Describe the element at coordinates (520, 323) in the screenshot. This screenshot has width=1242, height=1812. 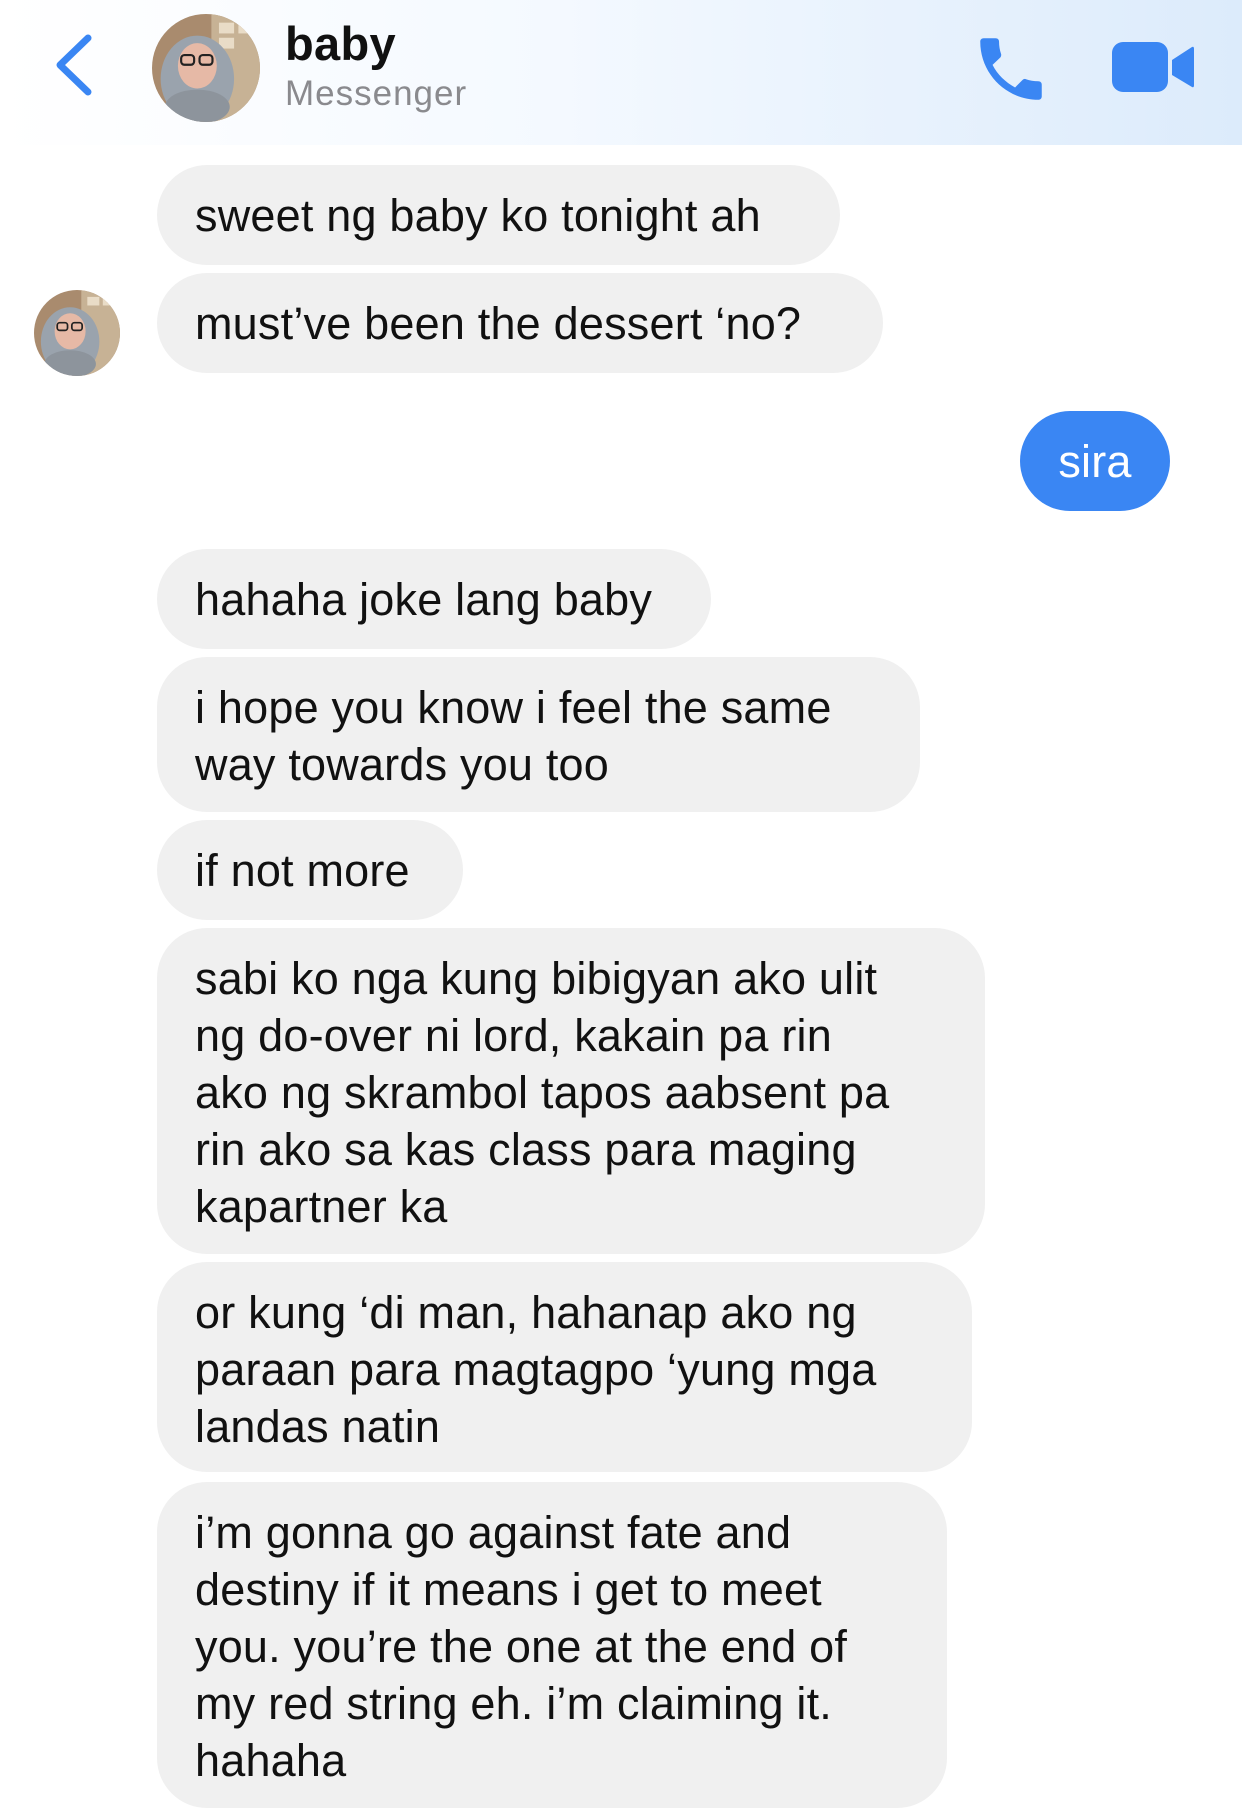
I see `message-bubble-received: must’ve been the dessert ‘no?` at that location.